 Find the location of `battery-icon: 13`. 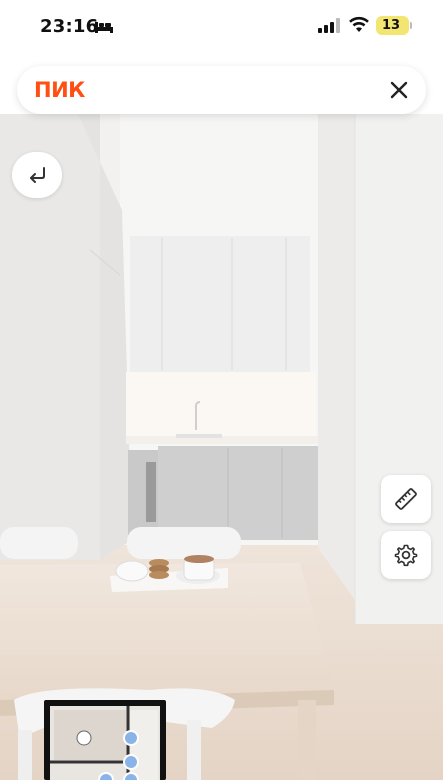

battery-icon: 13 is located at coordinates (392, 25).